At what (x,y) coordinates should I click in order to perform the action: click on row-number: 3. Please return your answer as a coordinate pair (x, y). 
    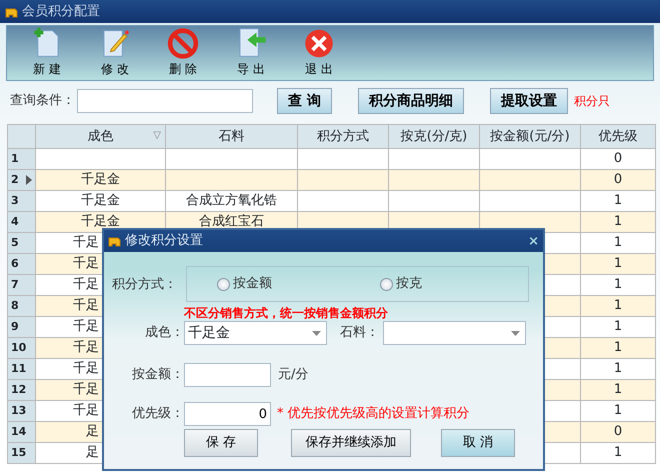
    Looking at the image, I should click on (22, 201).